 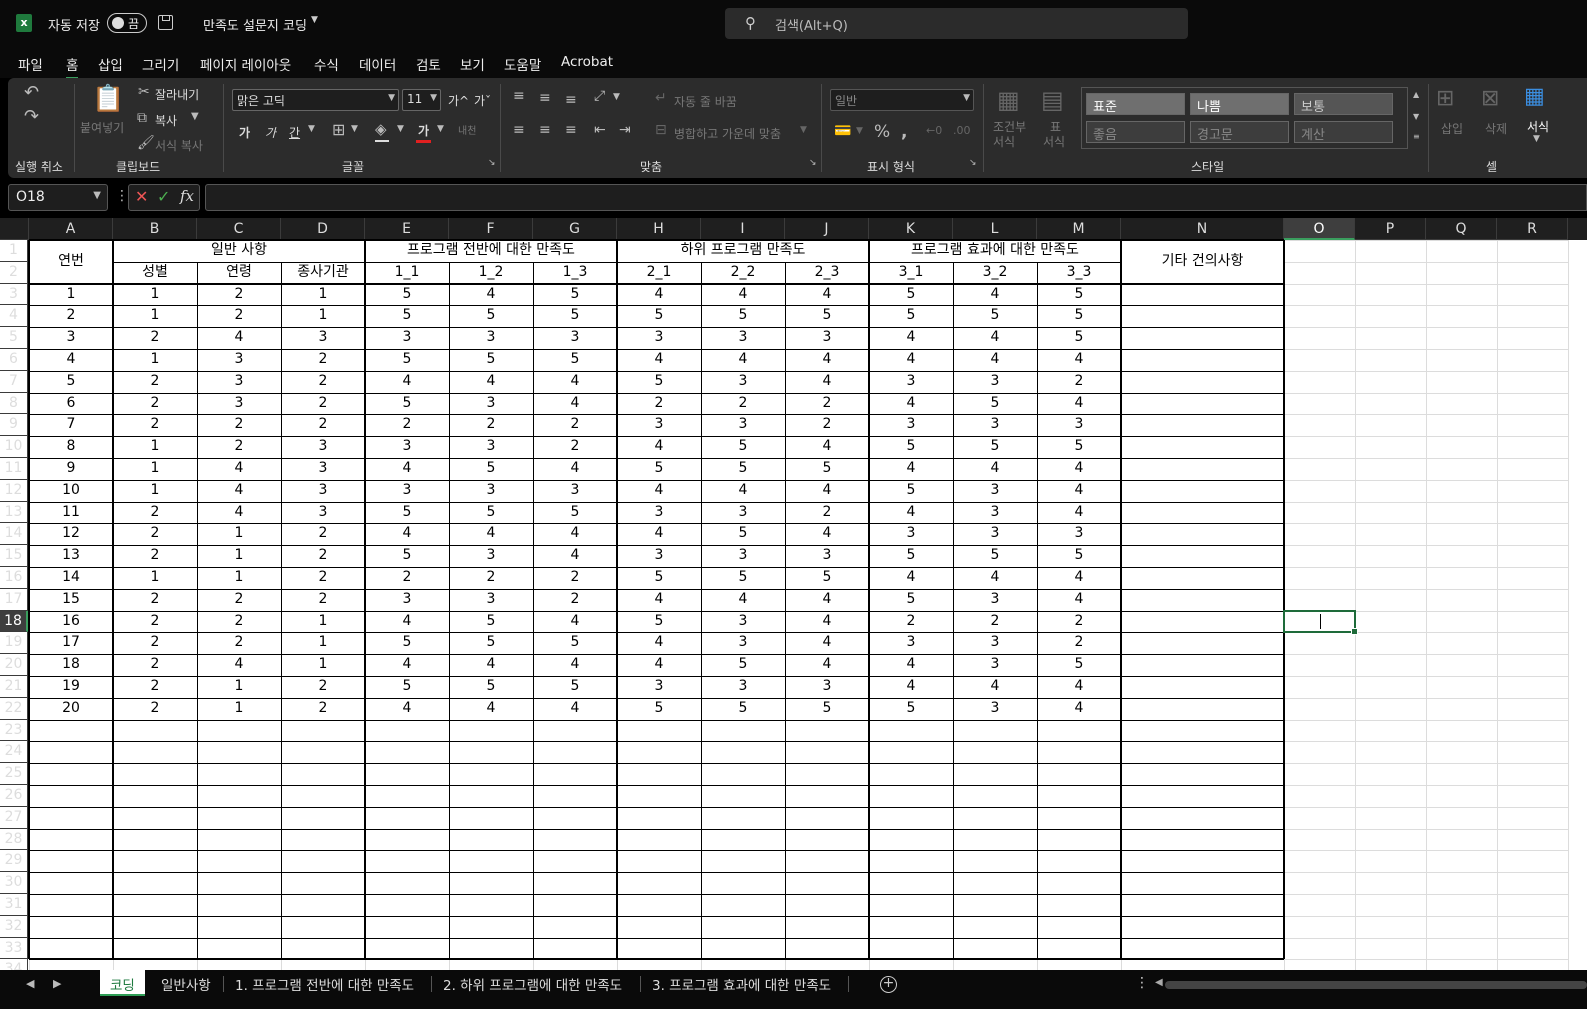 I want to click on conditional-format-line2: 서식, so click(x=1004, y=141).